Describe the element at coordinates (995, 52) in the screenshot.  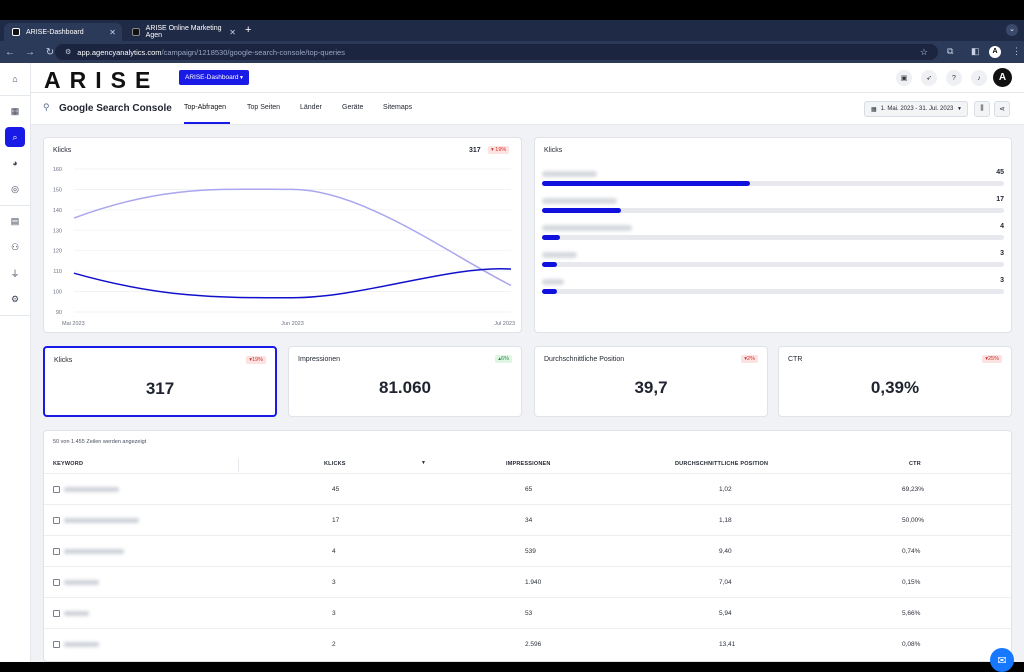
I see `browser-profile-avatar: A` at that location.